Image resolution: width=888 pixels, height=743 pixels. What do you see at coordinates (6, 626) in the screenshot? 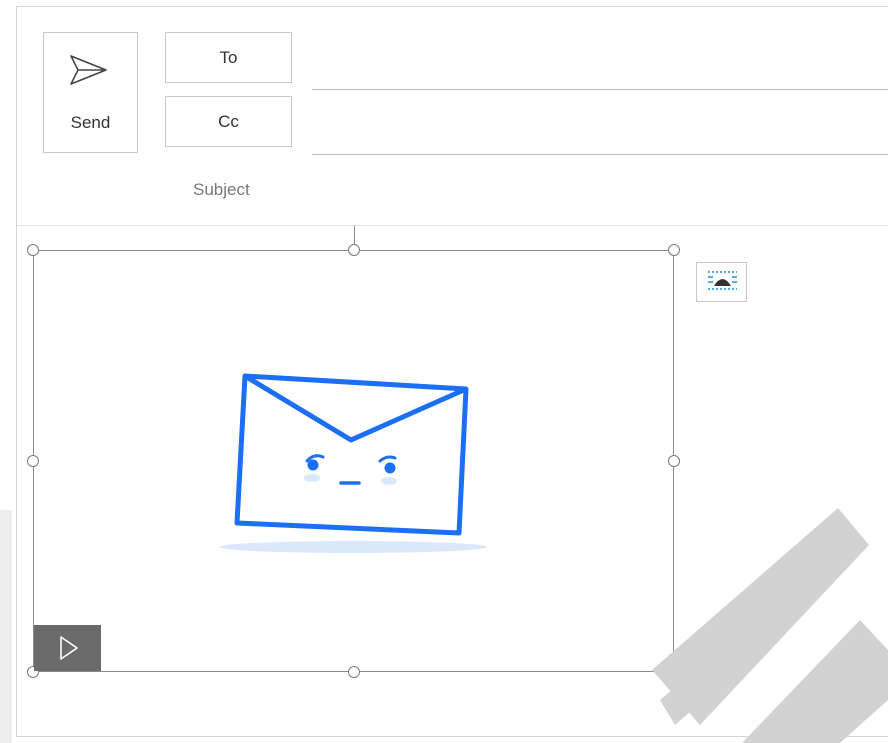
I see `left-shade` at bounding box center [6, 626].